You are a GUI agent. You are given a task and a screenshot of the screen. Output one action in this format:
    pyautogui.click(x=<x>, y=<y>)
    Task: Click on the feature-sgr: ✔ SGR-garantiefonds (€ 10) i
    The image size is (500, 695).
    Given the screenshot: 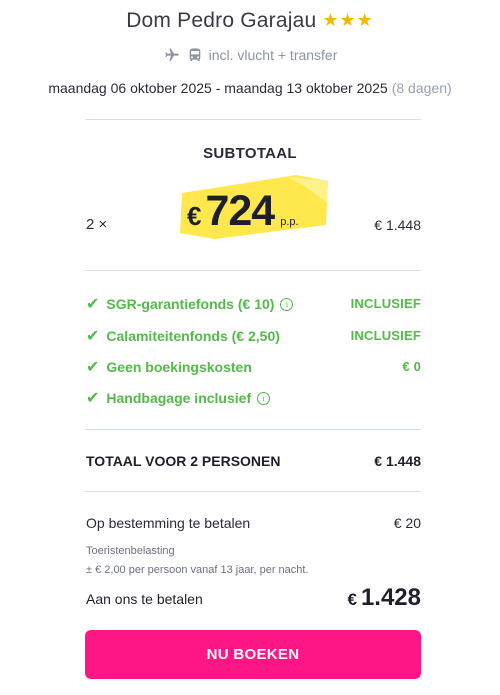 What is the action you would take?
    pyautogui.click(x=190, y=304)
    